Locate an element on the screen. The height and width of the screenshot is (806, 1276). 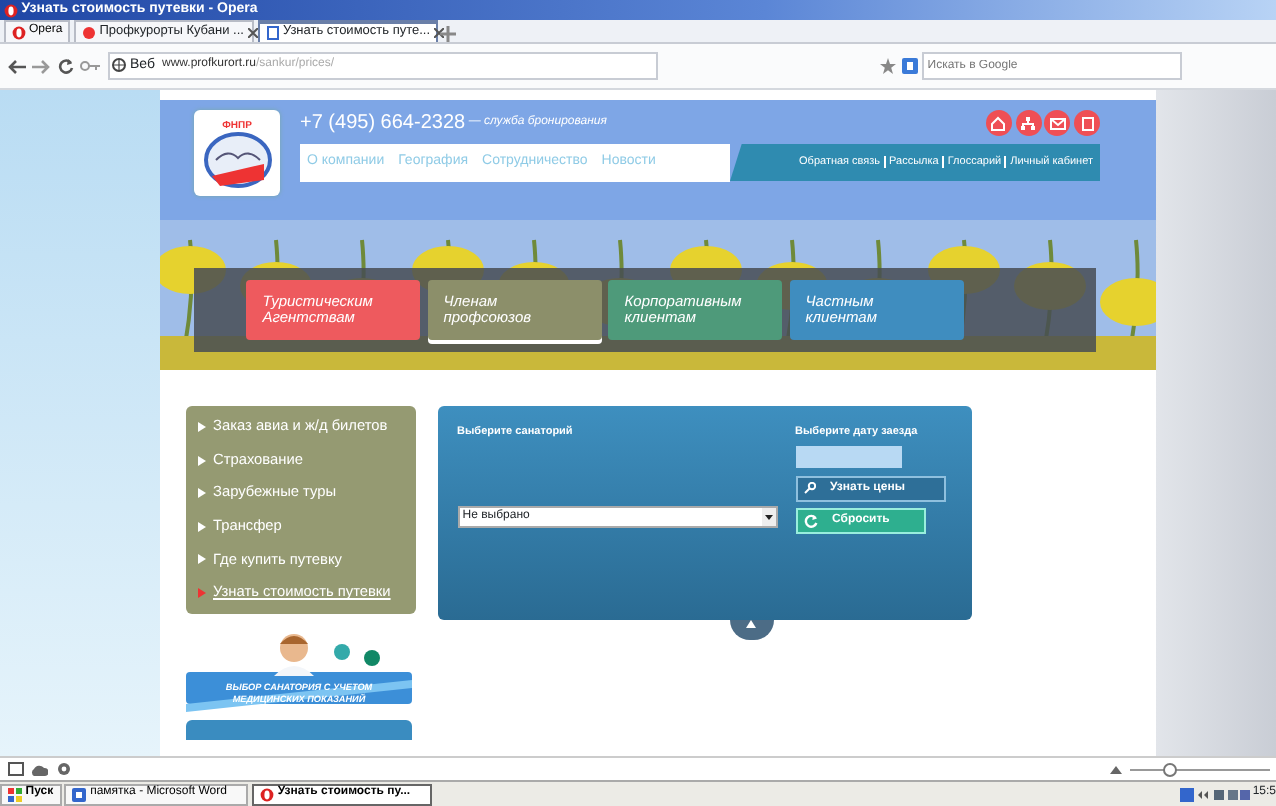
print-icon is located at coordinates (1087, 123).